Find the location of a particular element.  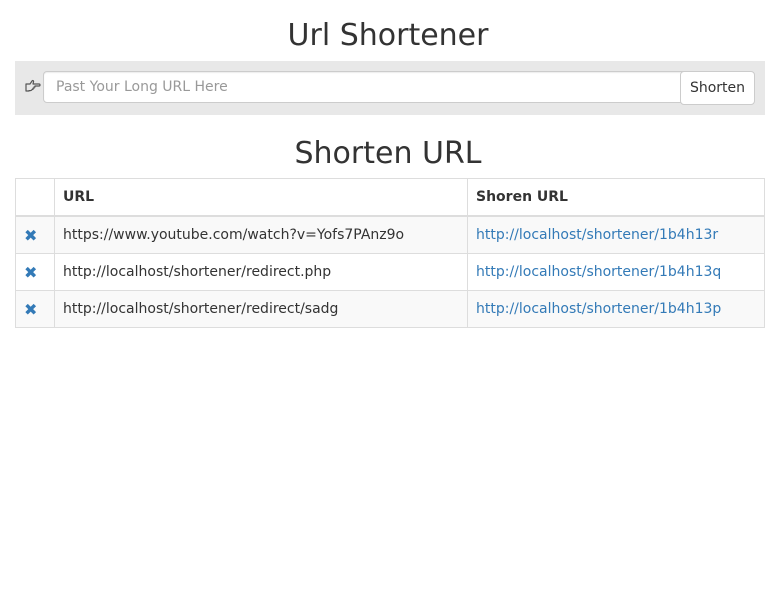

shorten-form: Shorten is located at coordinates (390, 88).